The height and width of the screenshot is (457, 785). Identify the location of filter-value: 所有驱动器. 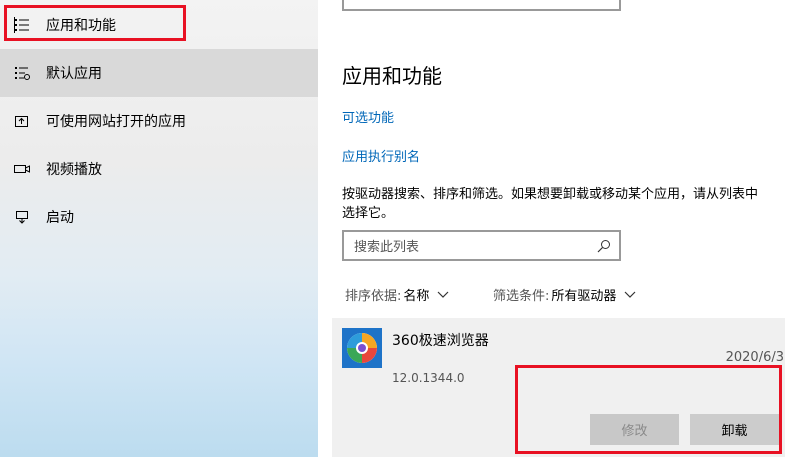
(584, 296).